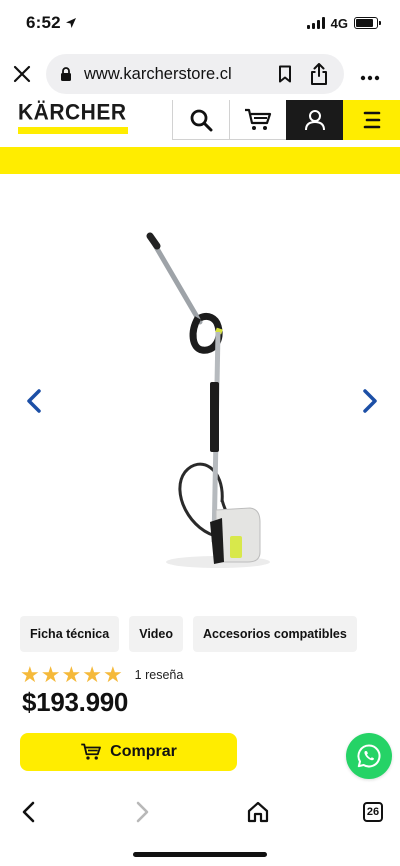  I want to click on status-time: 6:52, so click(51, 23).